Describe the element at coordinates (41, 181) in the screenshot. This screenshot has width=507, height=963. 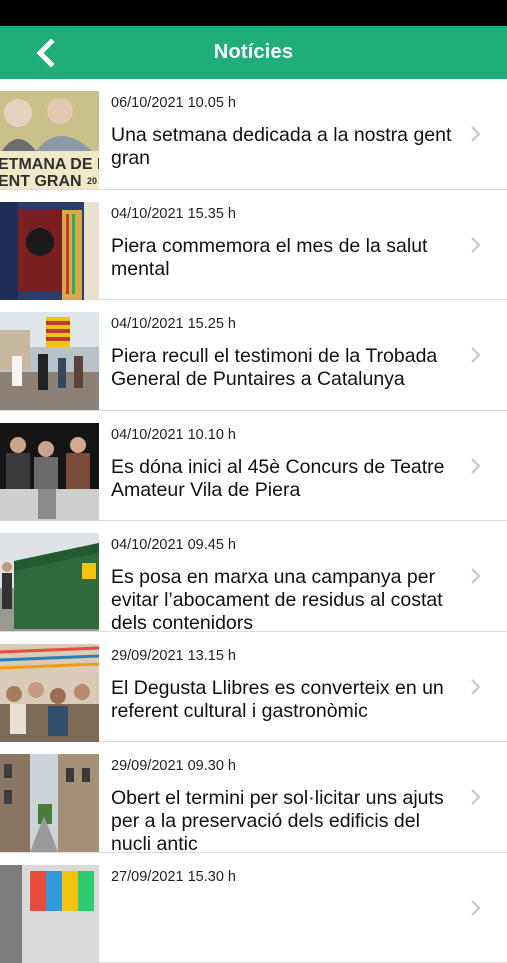
I see `svg-text: ENT GRAN` at that location.